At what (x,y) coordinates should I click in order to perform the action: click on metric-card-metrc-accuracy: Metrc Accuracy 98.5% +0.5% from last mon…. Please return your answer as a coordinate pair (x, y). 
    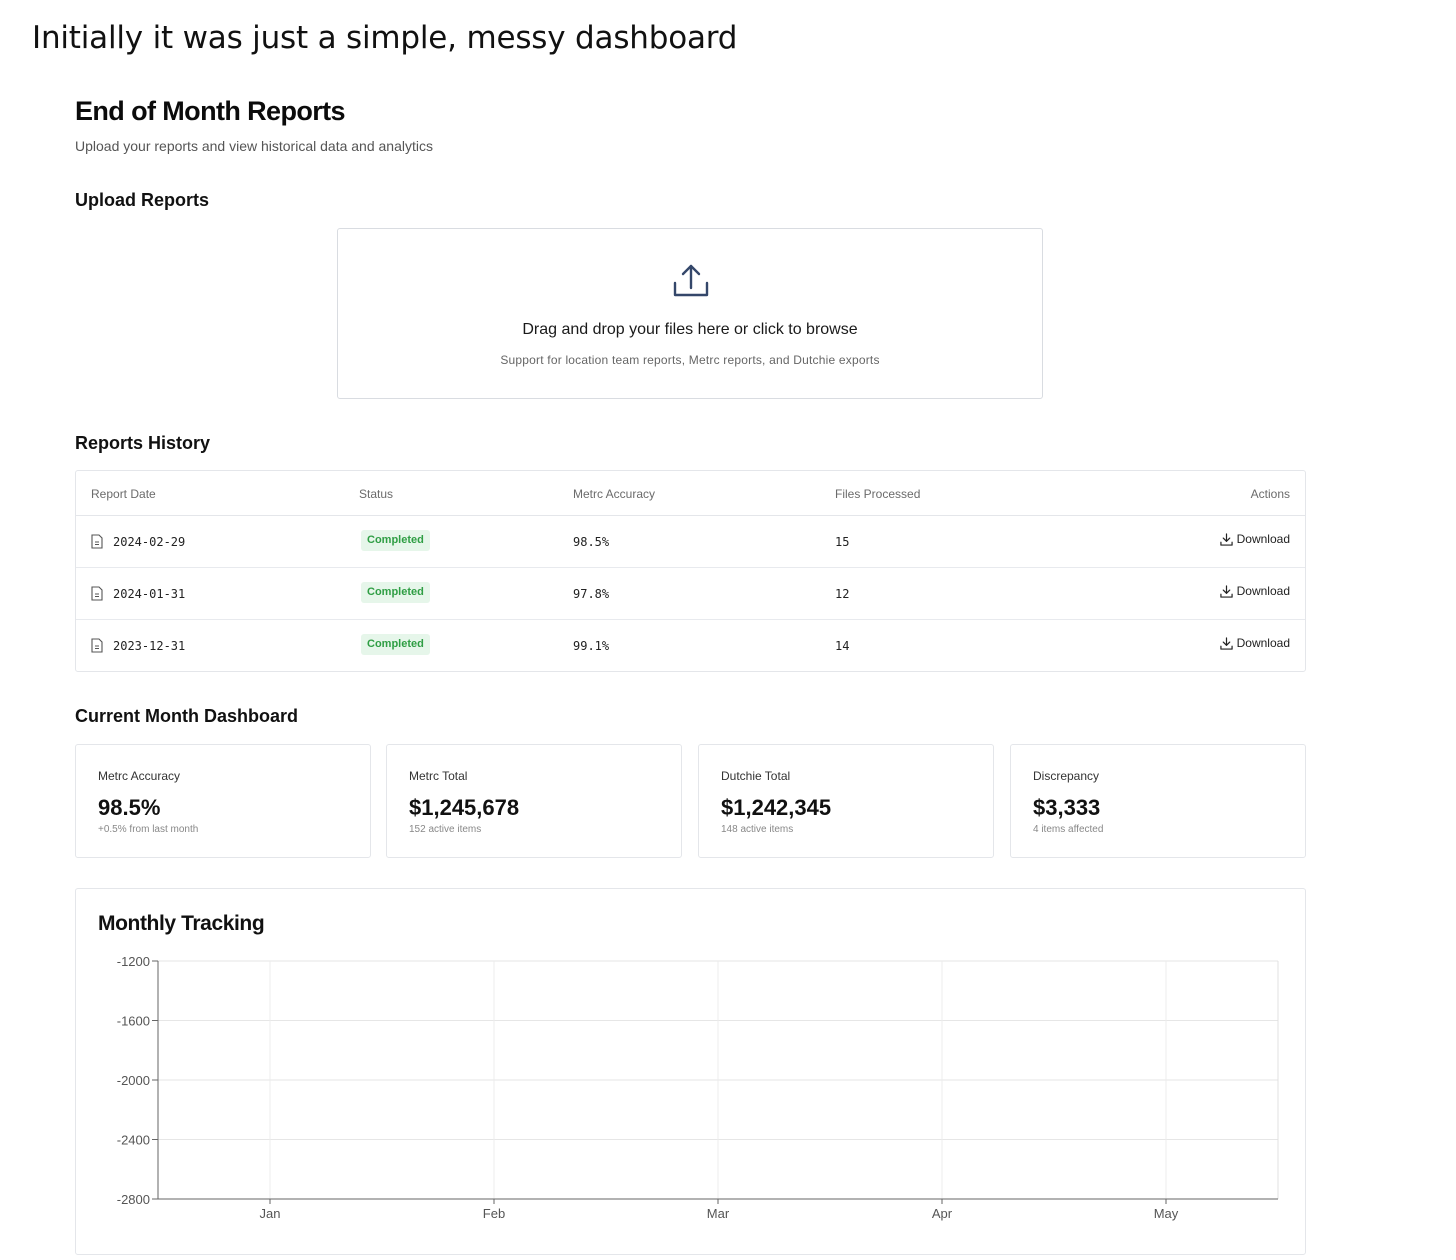
    Looking at the image, I should click on (223, 801).